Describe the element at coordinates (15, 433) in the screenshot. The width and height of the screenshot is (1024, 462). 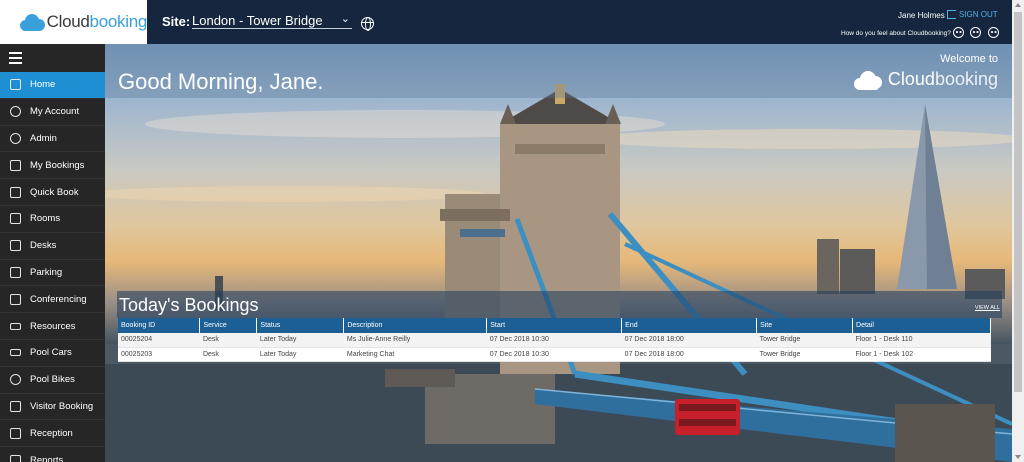
I see `reception-icon` at that location.